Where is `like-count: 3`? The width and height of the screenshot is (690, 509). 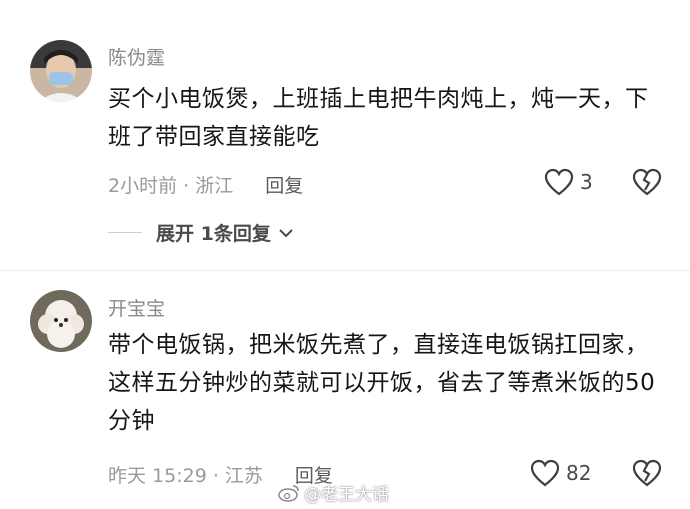 like-count: 3 is located at coordinates (586, 182).